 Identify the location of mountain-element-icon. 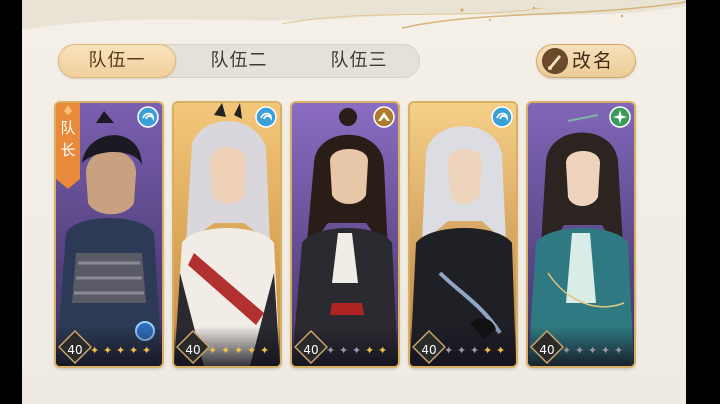
(384, 117).